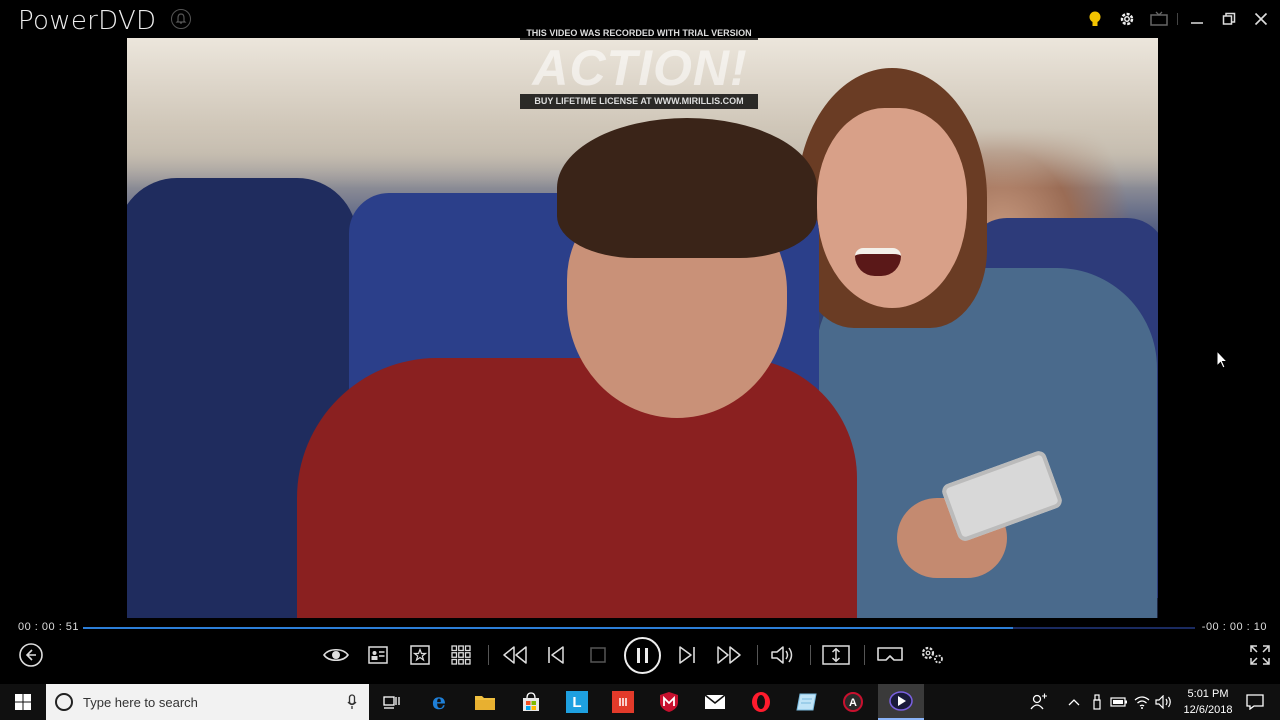 This screenshot has height=720, width=1280. I want to click on stop-button, so click(598, 655).